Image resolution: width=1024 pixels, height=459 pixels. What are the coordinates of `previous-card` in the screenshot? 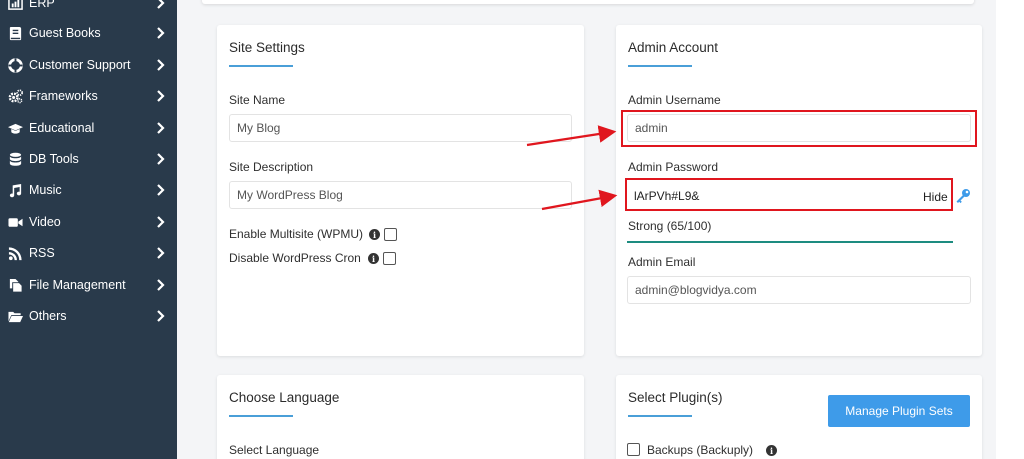 It's located at (588, 2).